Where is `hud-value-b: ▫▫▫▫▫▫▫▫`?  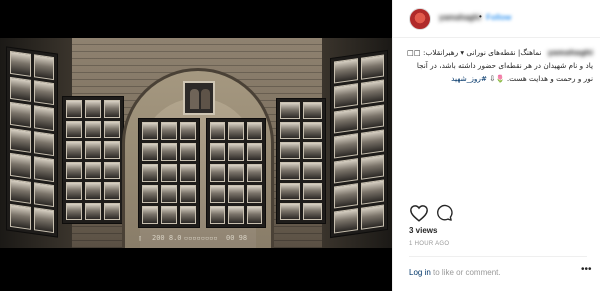
hud-value-b: ▫▫▫▫▫▫▫▫ is located at coordinates (201, 238).